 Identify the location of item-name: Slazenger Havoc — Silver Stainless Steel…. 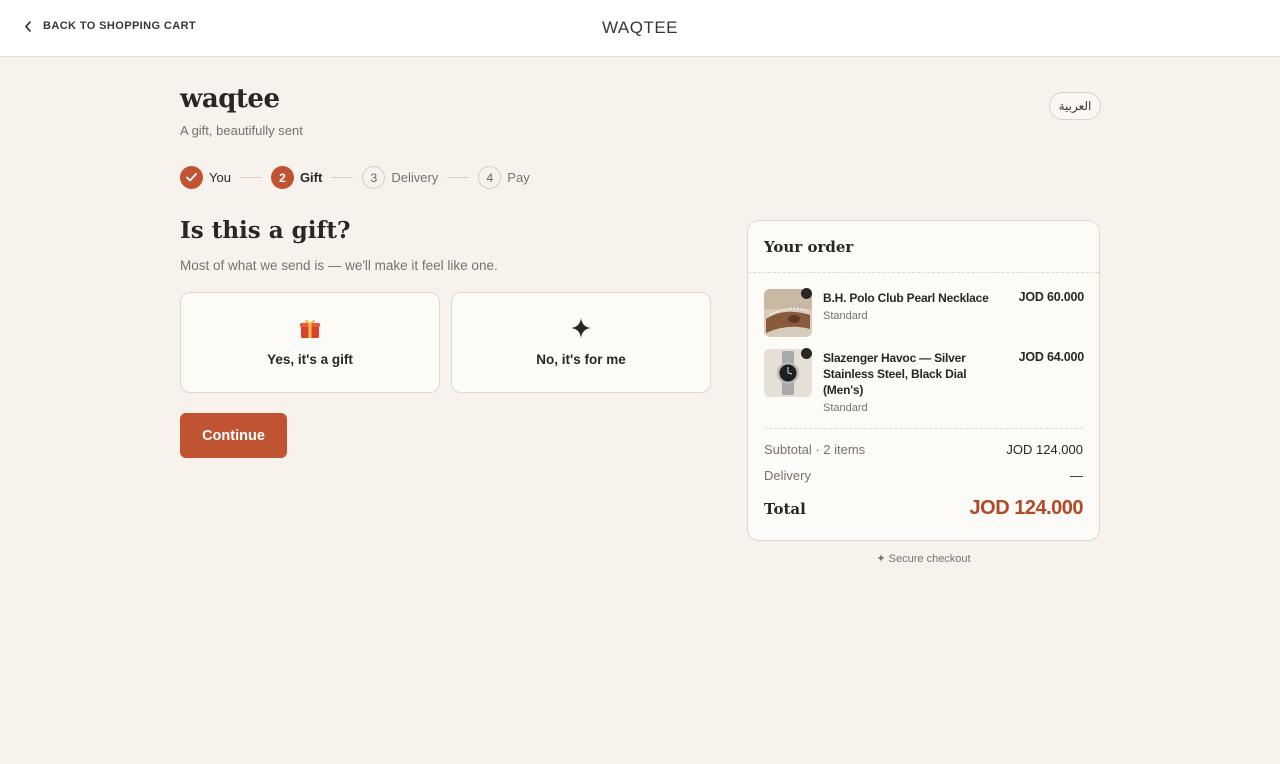
(895, 374).